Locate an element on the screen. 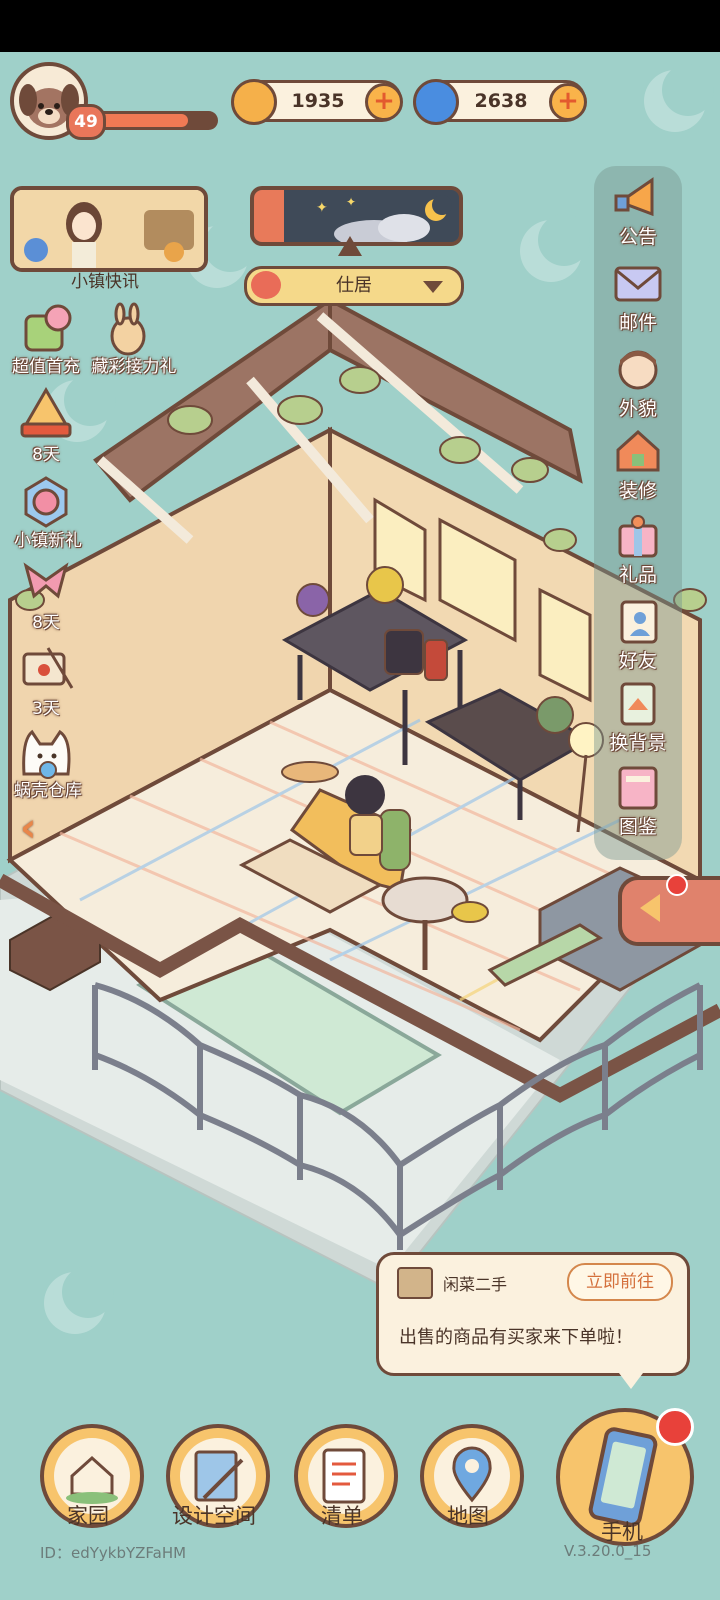 This screenshot has height=1600, width=720. gift-icon is located at coordinates (638, 536).